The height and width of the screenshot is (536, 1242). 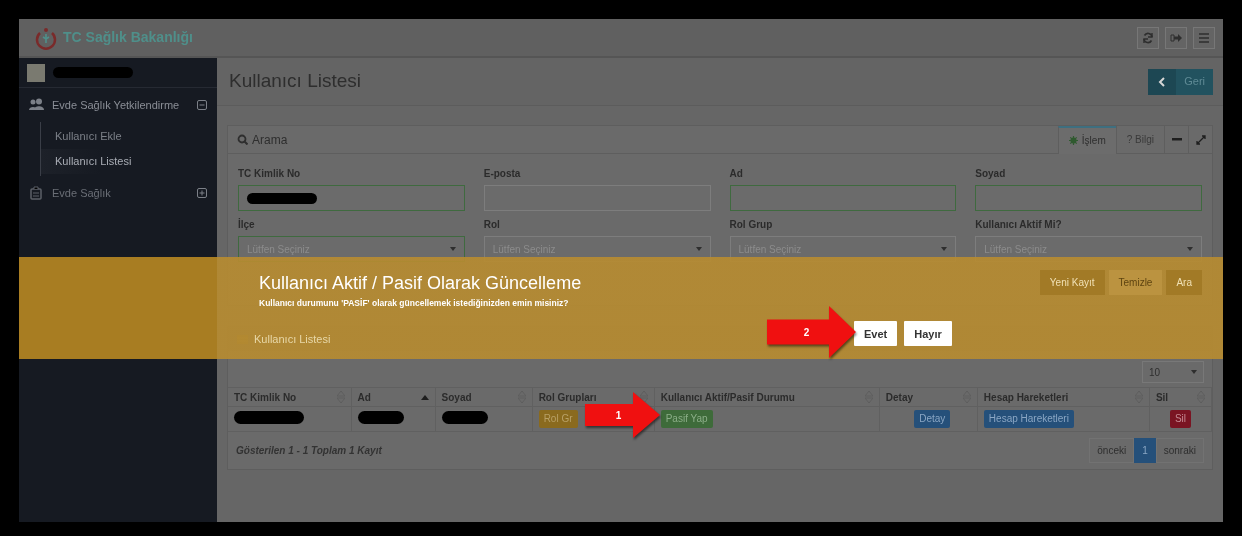 What do you see at coordinates (928, 333) in the screenshot?
I see `modal-button: Hayır` at bounding box center [928, 333].